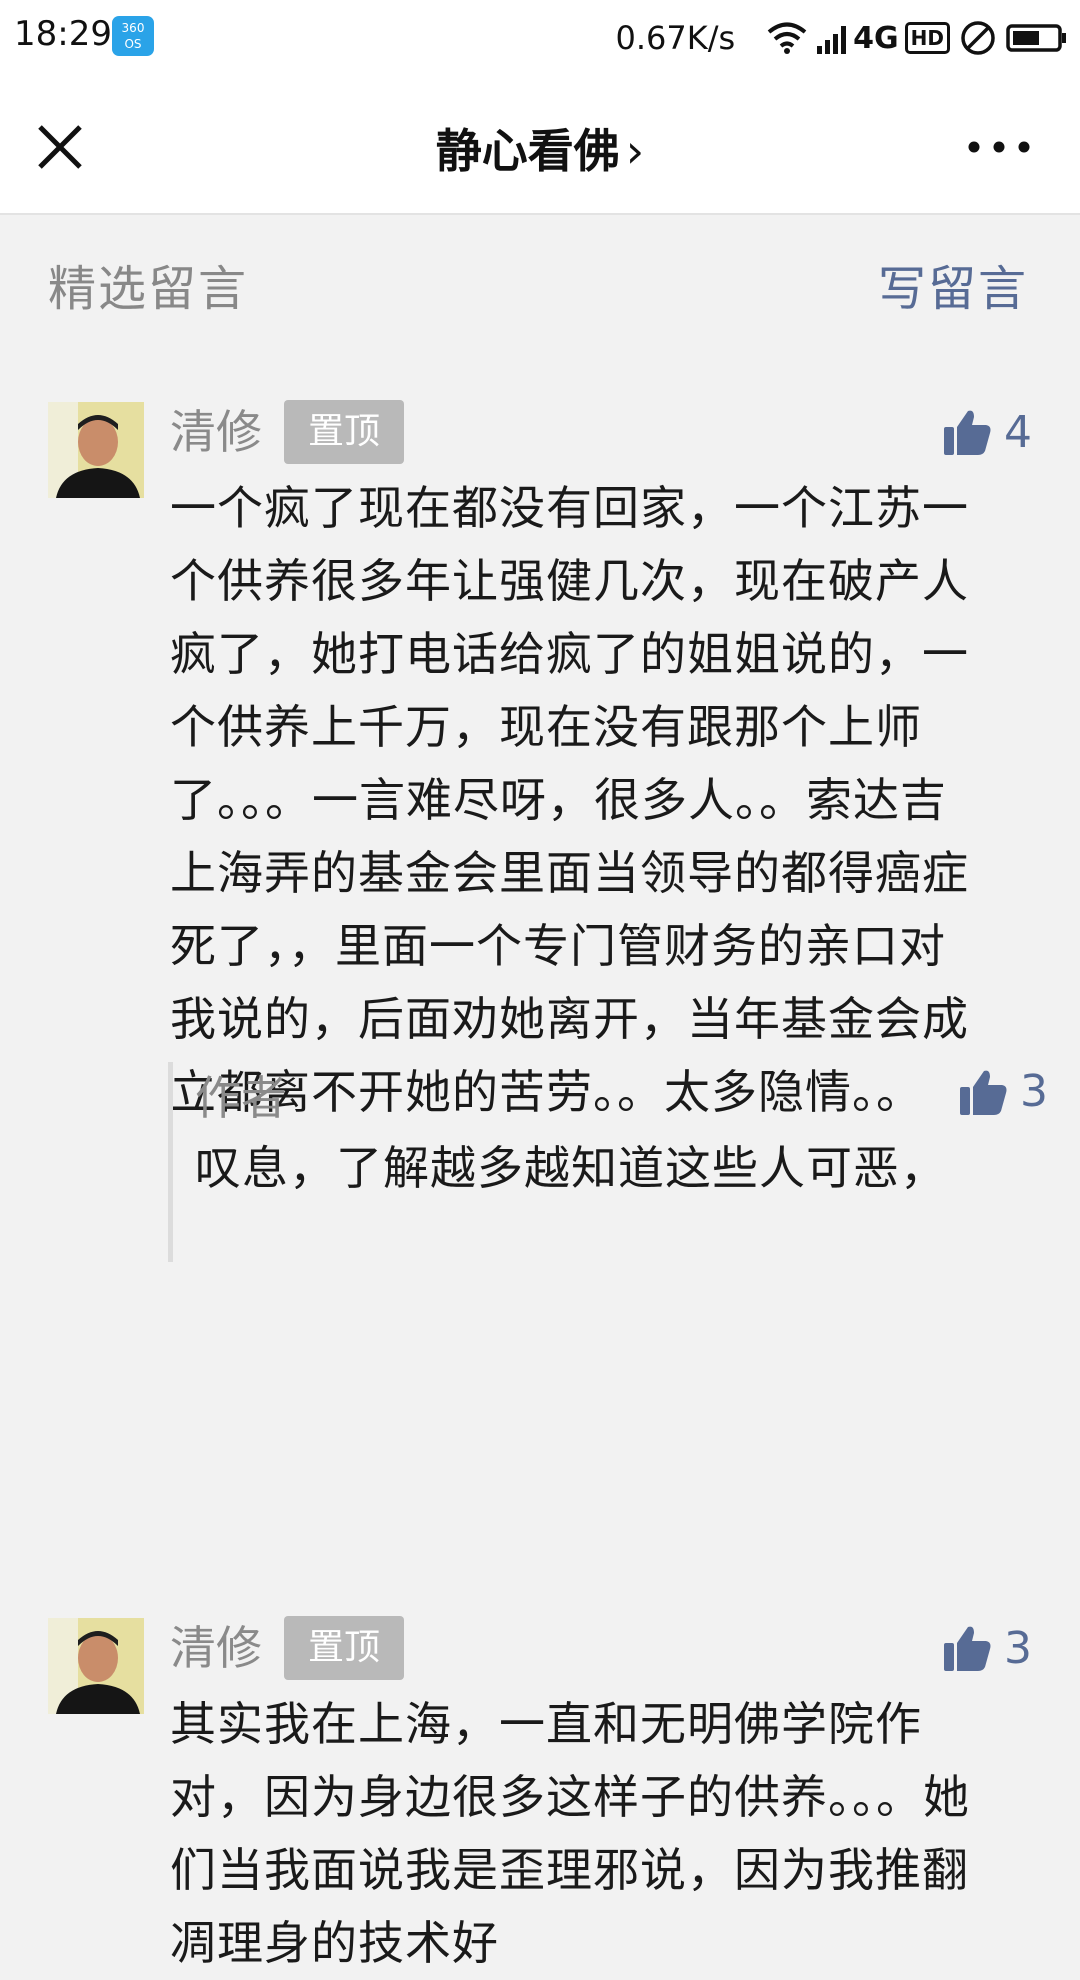  Describe the element at coordinates (63, 34) in the screenshot. I see `status-time: 18:29` at that location.